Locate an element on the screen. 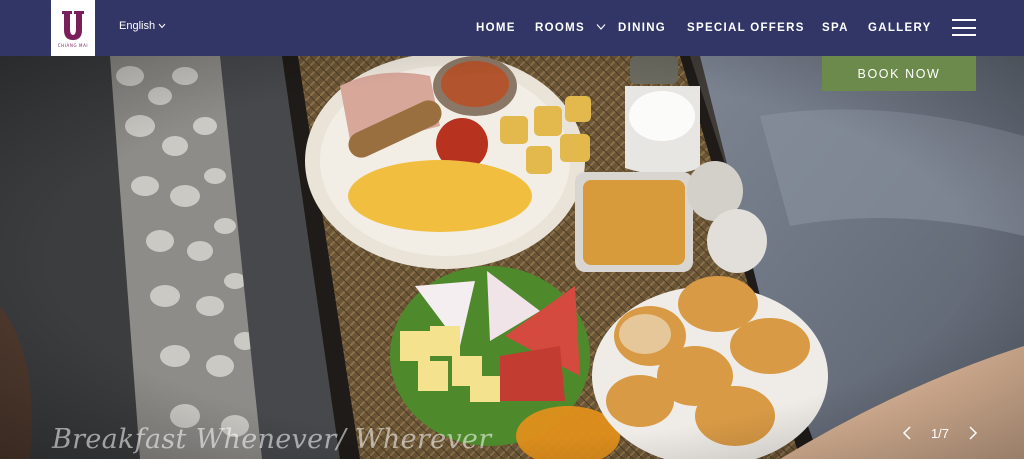 The width and height of the screenshot is (1024, 459). u-logo-mark is located at coordinates (73, 25).